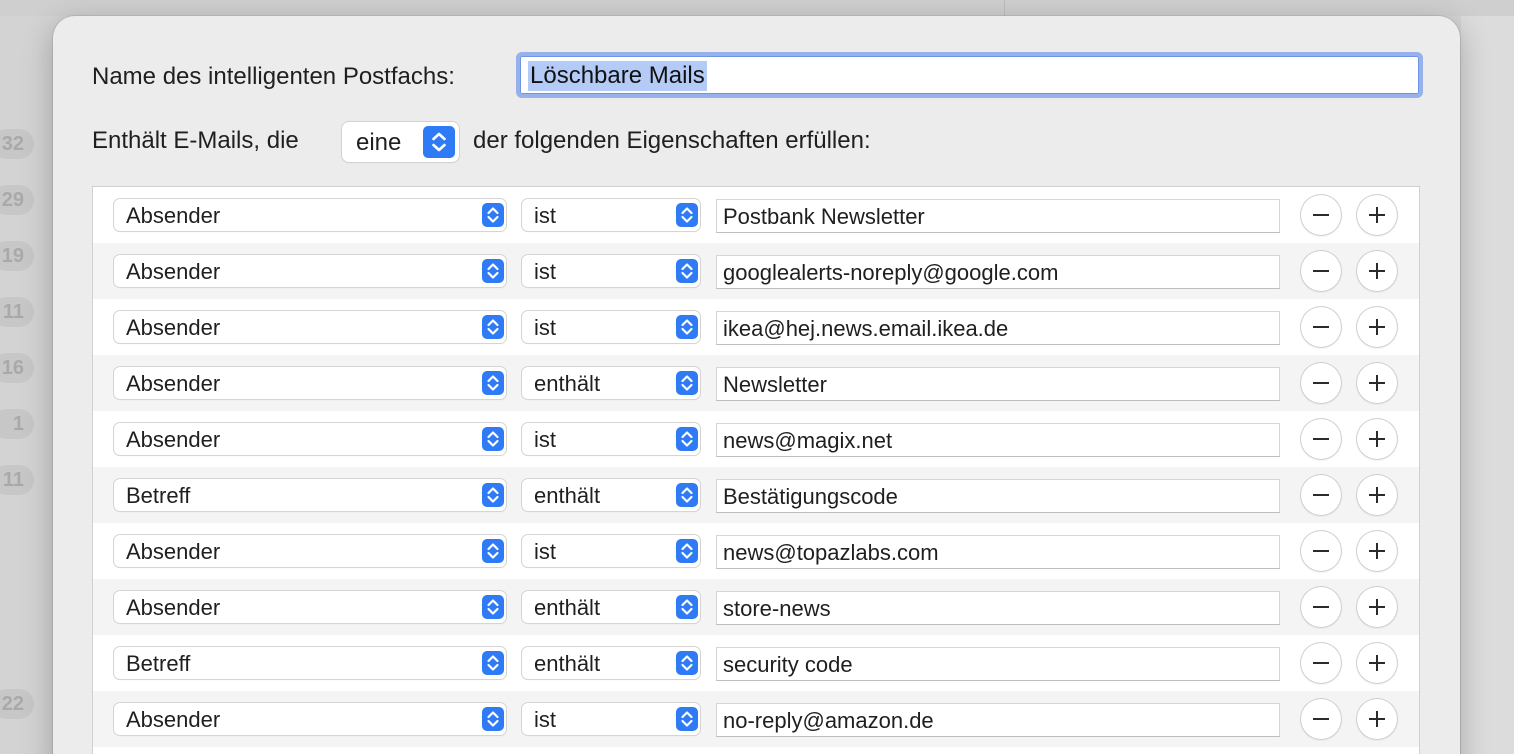  What do you see at coordinates (969, 75) in the screenshot?
I see `mailbox-name-input: Löschbare Mails` at bounding box center [969, 75].